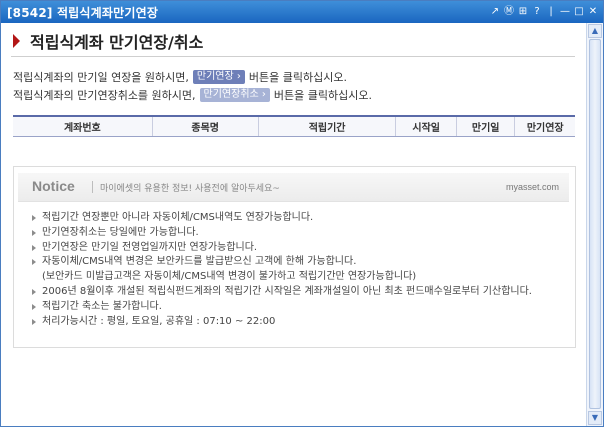  I want to click on vertical-scrollbar: ▲ ▼, so click(594, 224).